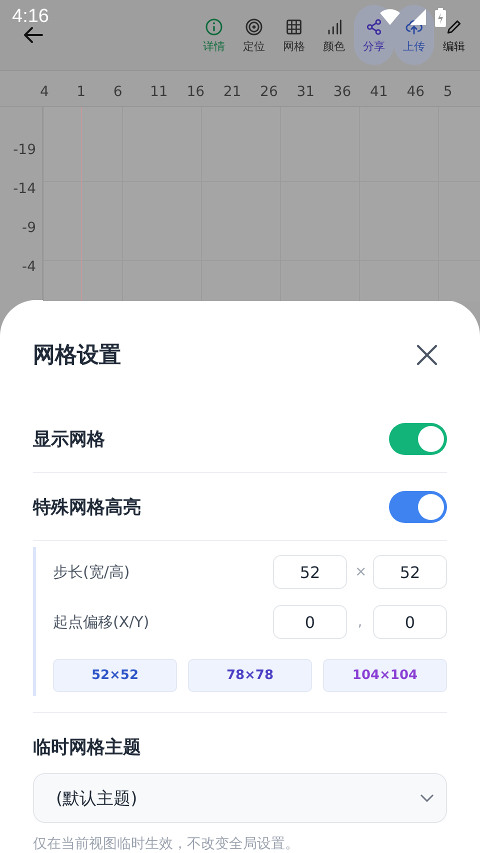 The image size is (480, 853). Describe the element at coordinates (25, 151) in the screenshot. I see `axis-label: -19` at that location.